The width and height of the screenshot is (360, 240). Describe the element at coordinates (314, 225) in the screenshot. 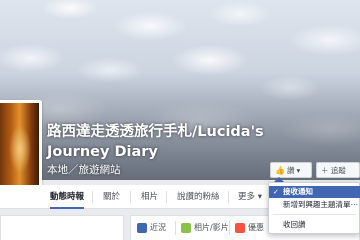

I see `menu-item-unlike: 收回讚` at that location.